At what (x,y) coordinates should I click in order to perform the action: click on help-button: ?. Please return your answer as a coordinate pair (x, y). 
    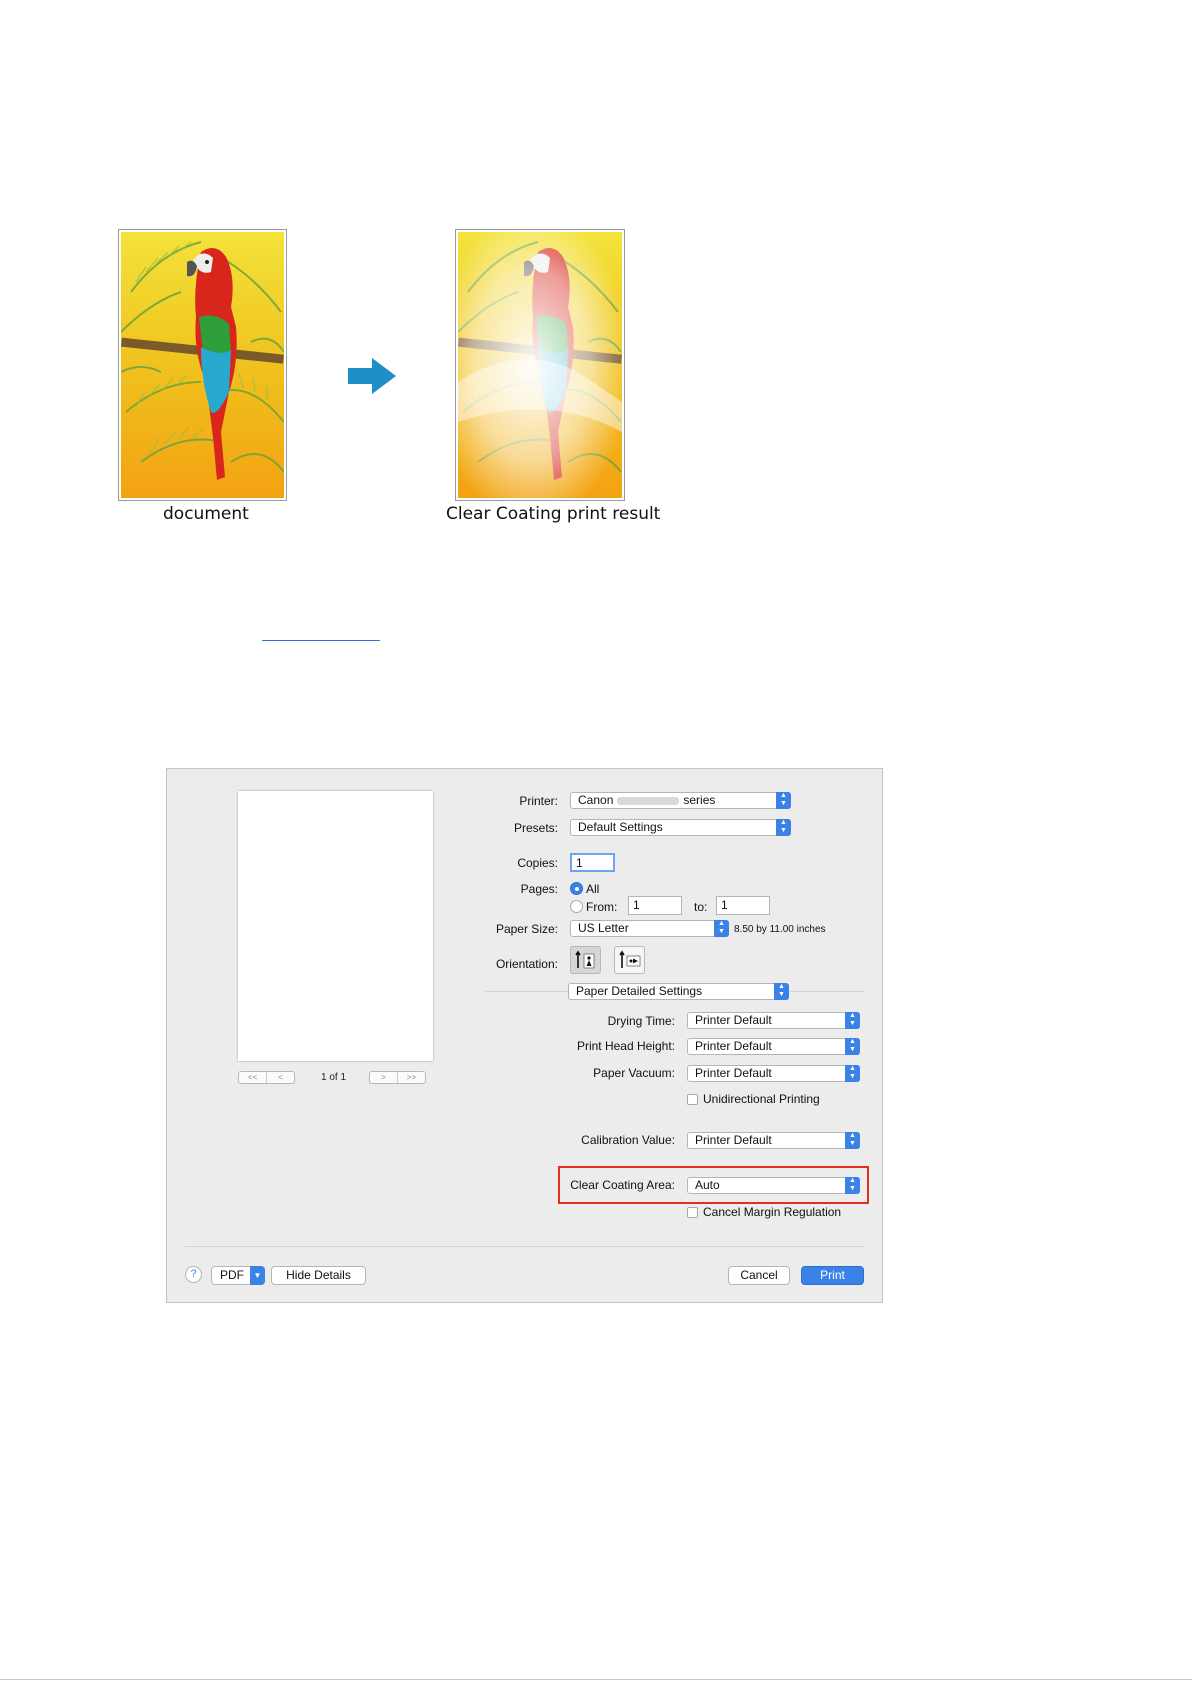
    Looking at the image, I should click on (193, 1274).